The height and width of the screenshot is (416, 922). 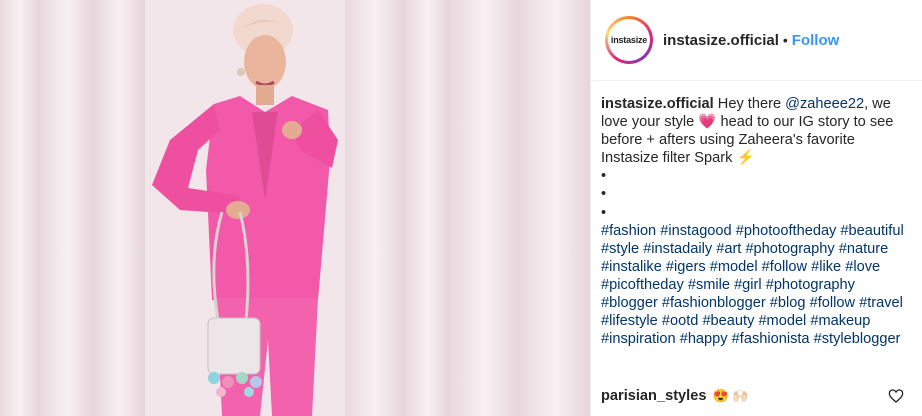 I want to click on hashtag-link: #blogger, so click(x=629, y=303).